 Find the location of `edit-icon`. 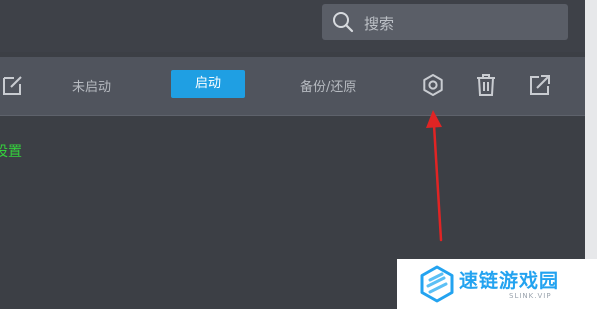

edit-icon is located at coordinates (13, 85).